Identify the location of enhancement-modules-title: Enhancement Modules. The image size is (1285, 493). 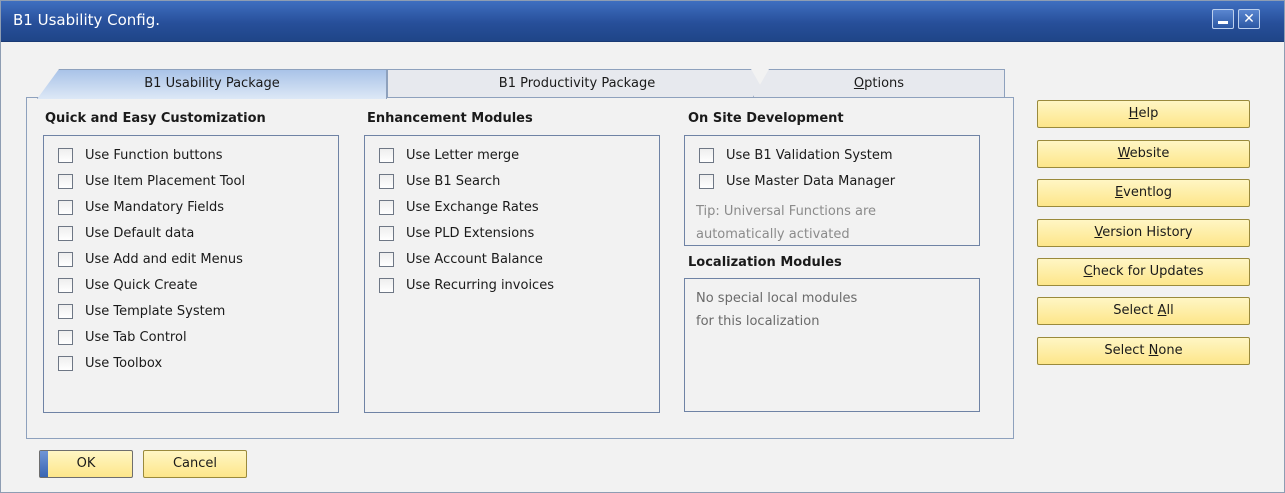
(450, 118).